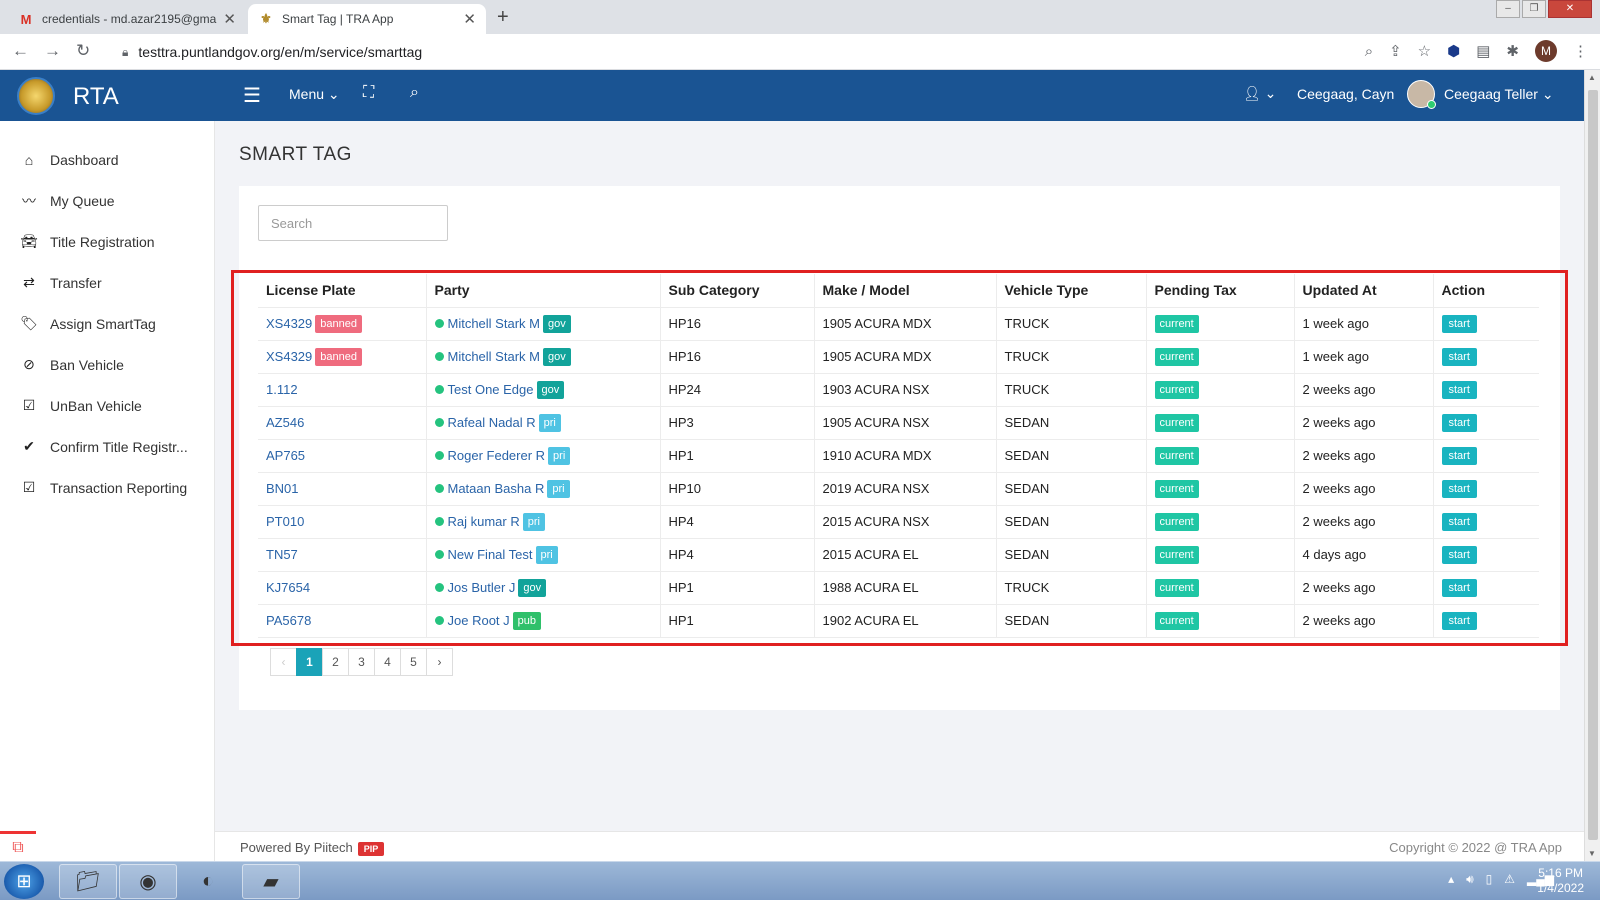 The image size is (1600, 900). I want to click on sidebar-item-transfer: ⇄ Transfer, so click(107, 282).